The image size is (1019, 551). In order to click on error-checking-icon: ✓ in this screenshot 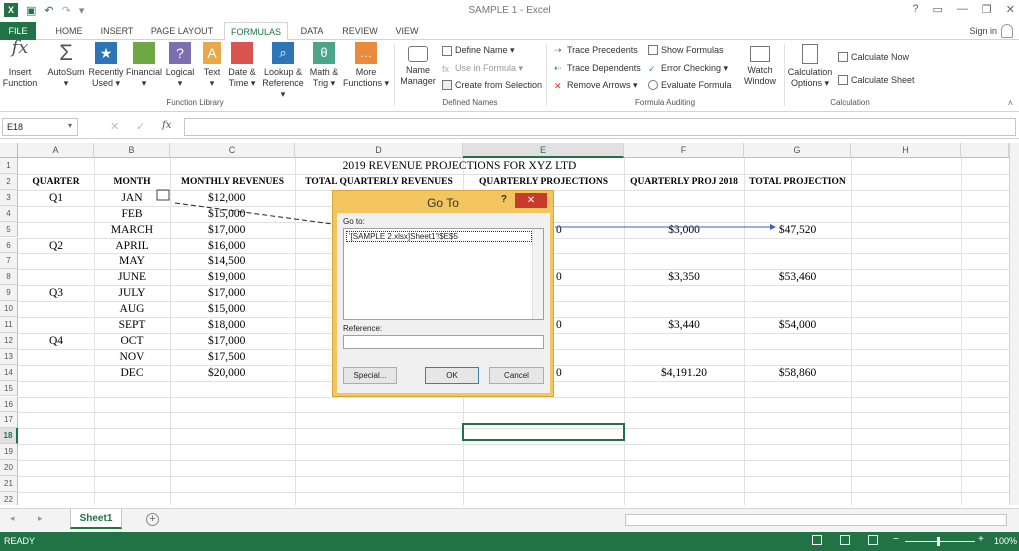, I will do `click(652, 68)`.